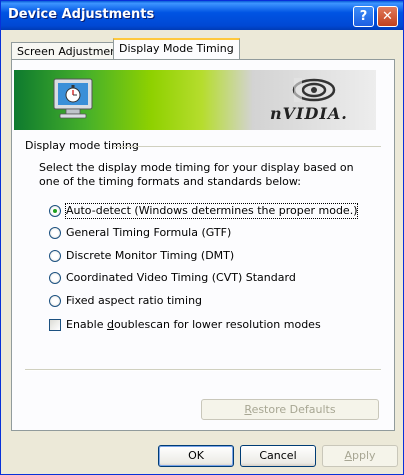 This screenshot has height=475, width=404. I want to click on restore-defaults-button: Restore Defaults, so click(290, 409).